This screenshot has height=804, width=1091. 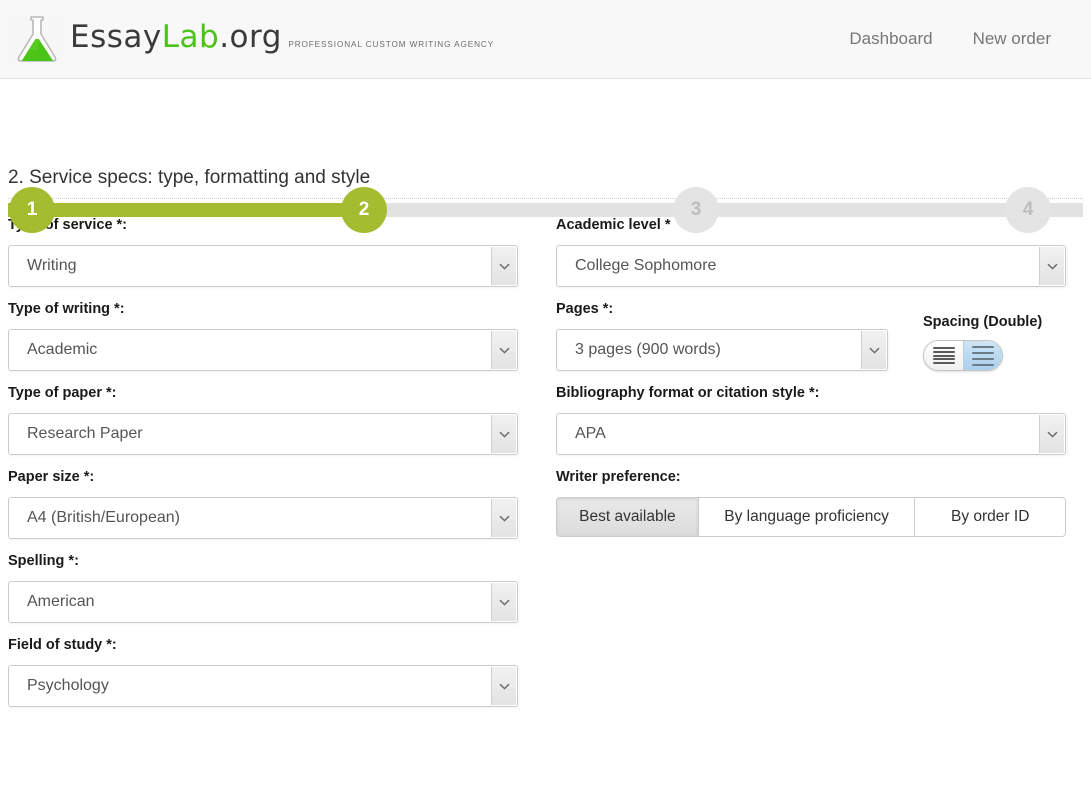 I want to click on writer-preference-by-language-proficiency: By language proficiency, so click(x=807, y=517).